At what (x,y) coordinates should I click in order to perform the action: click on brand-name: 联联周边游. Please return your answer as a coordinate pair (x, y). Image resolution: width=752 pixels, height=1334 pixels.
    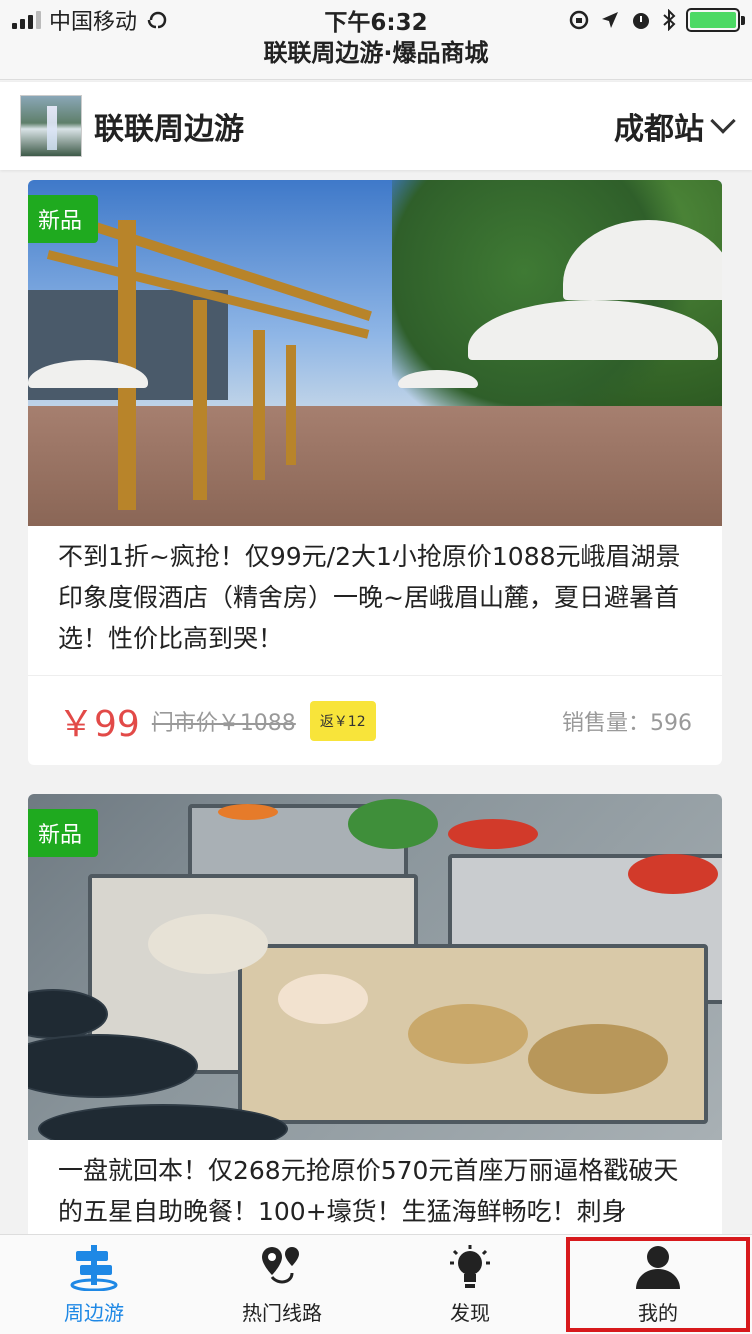
    Looking at the image, I should click on (169, 129).